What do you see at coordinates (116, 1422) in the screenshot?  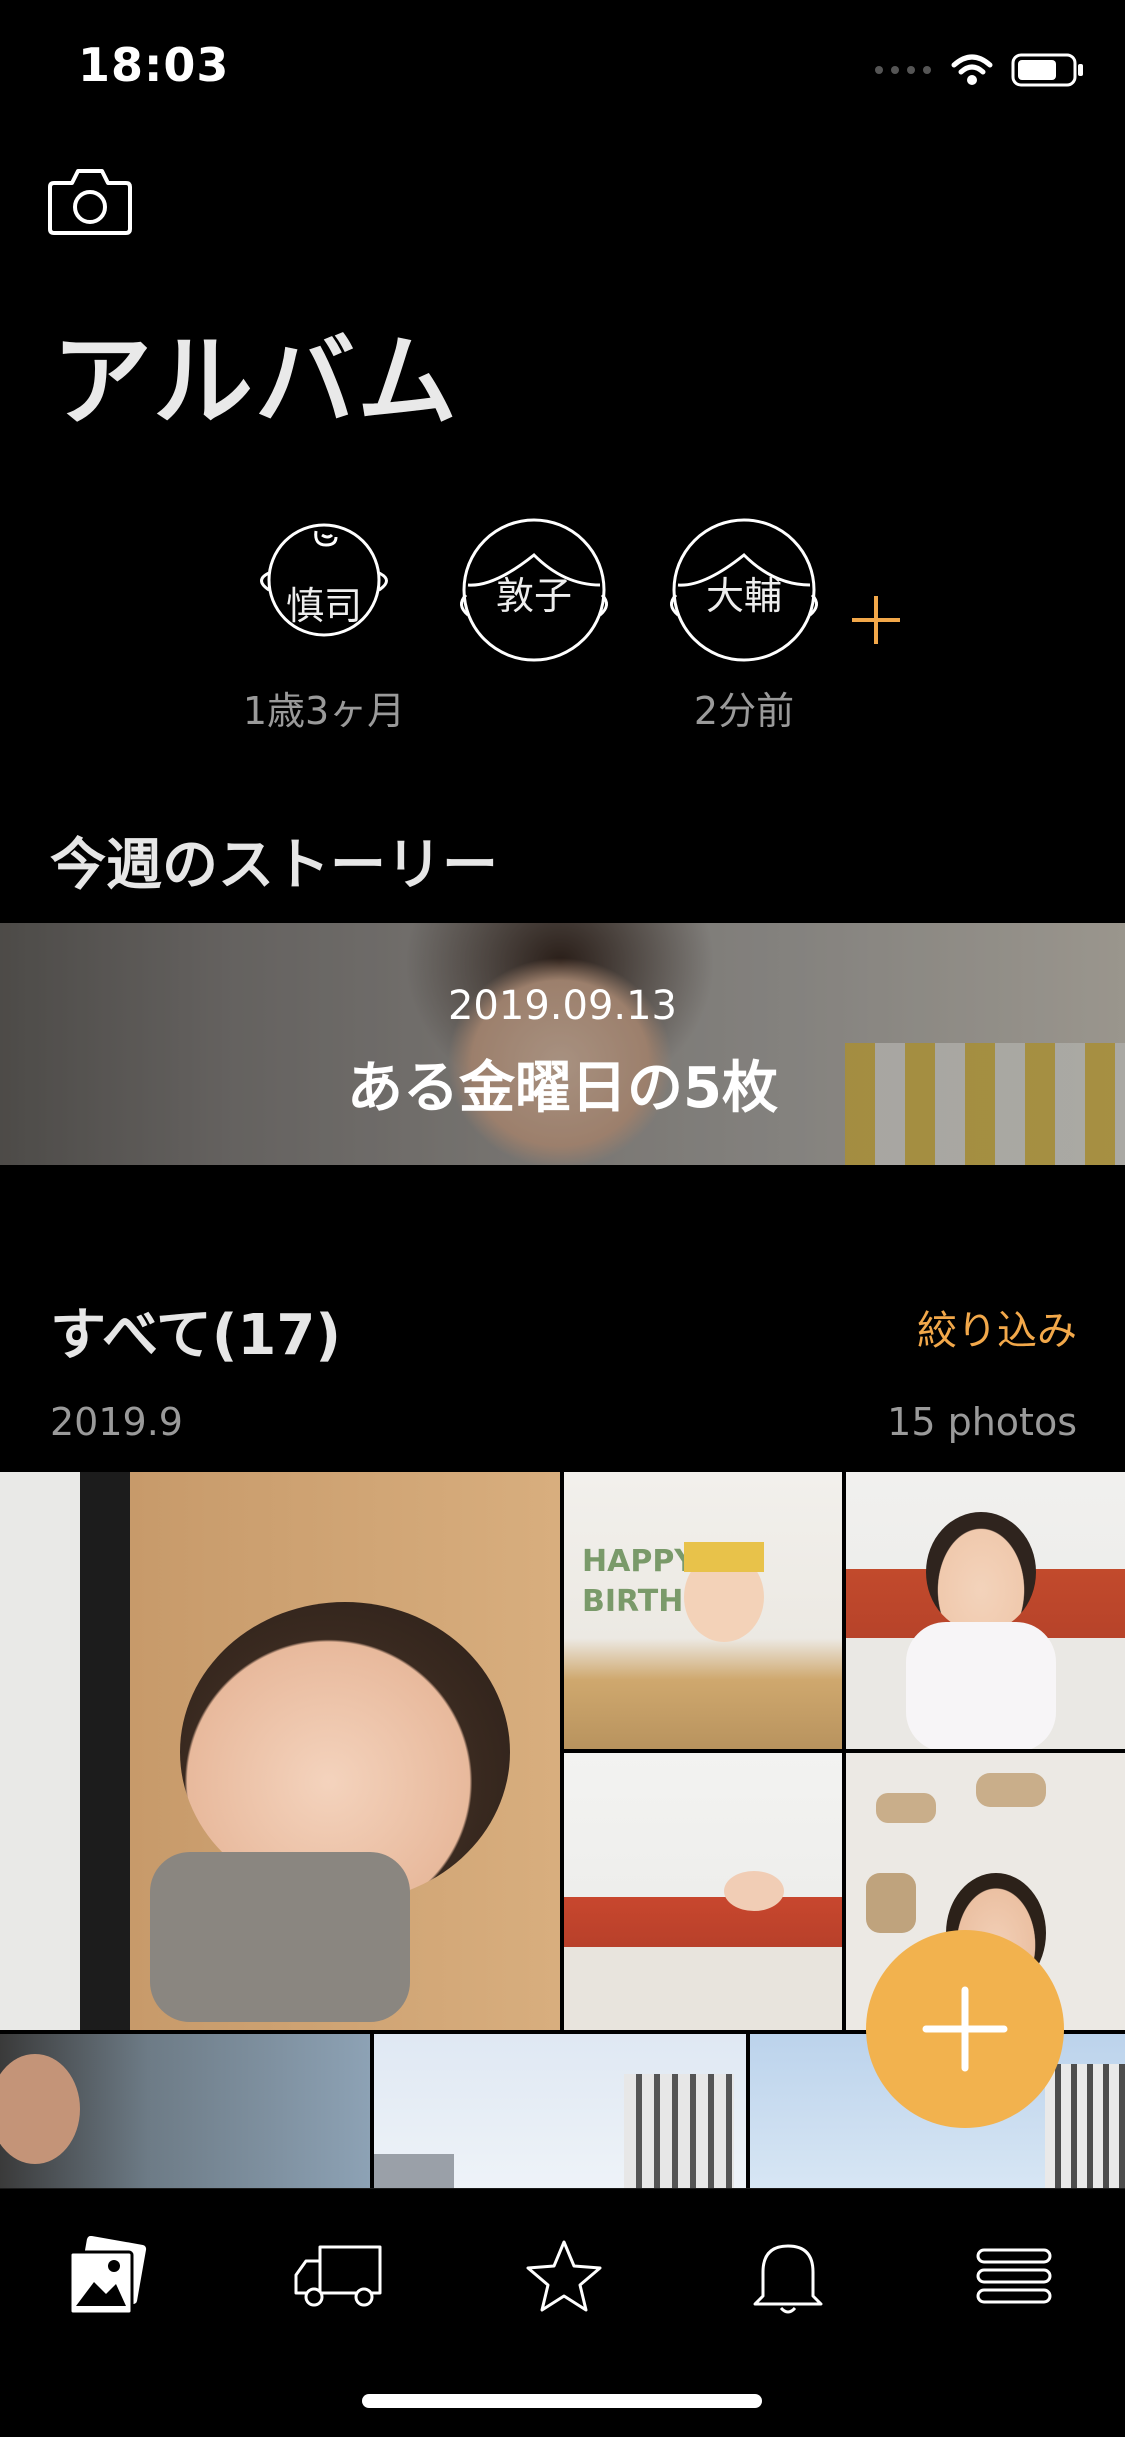 I see `month-label: 2019.9` at bounding box center [116, 1422].